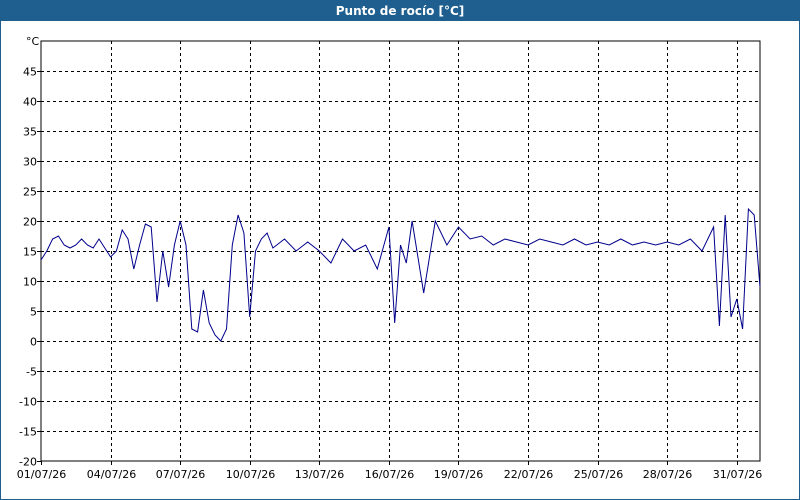 The height and width of the screenshot is (500, 800). Describe the element at coordinates (33, 41) in the screenshot. I see `y-axis-unit: °C` at that location.